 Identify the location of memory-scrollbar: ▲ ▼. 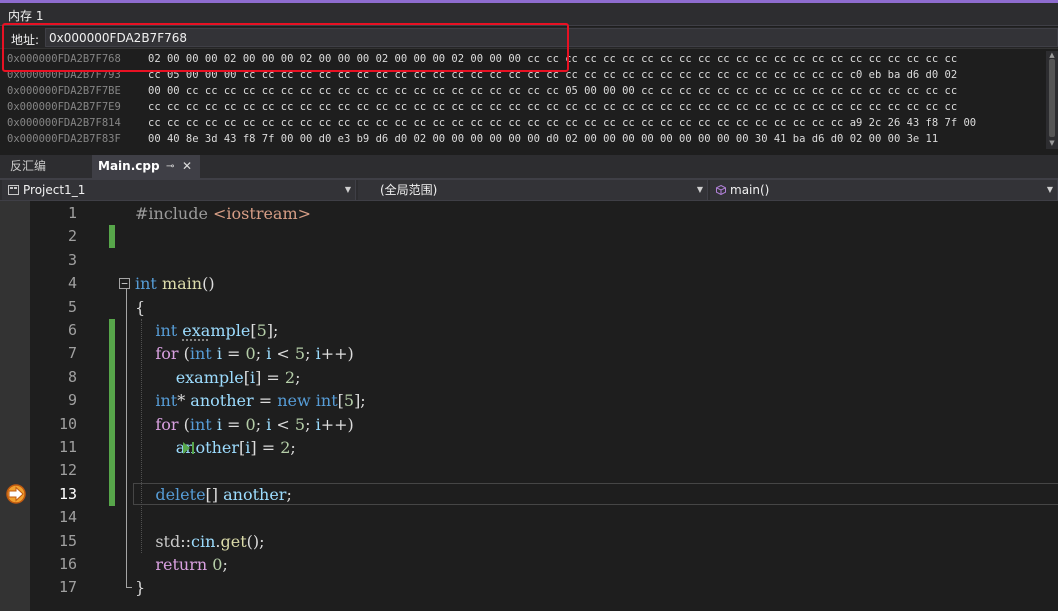
(1052, 100).